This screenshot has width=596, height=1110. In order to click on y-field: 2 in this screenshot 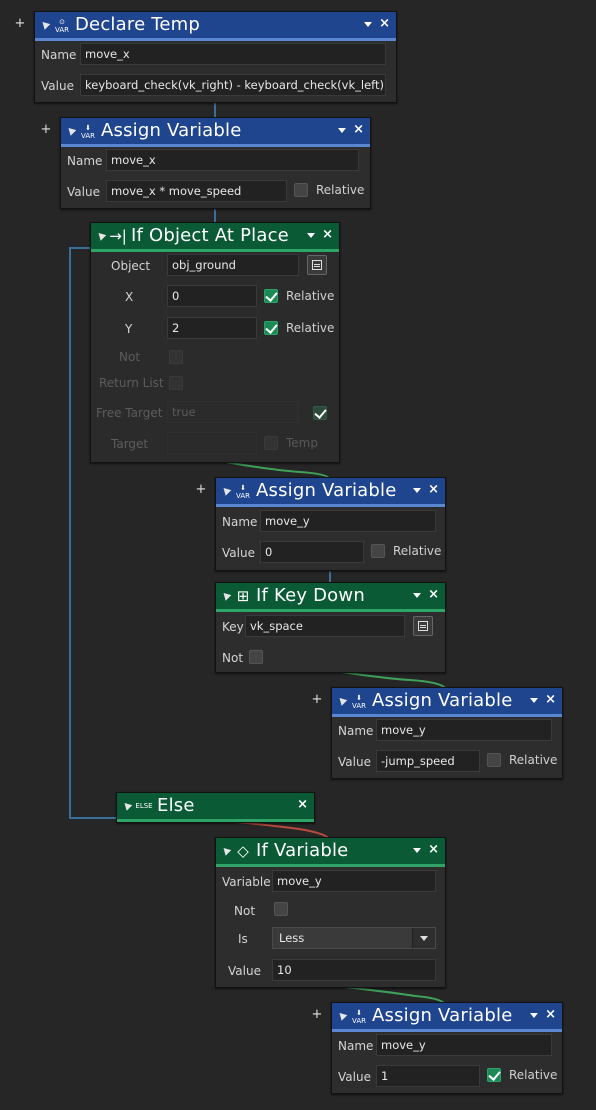, I will do `click(212, 328)`.